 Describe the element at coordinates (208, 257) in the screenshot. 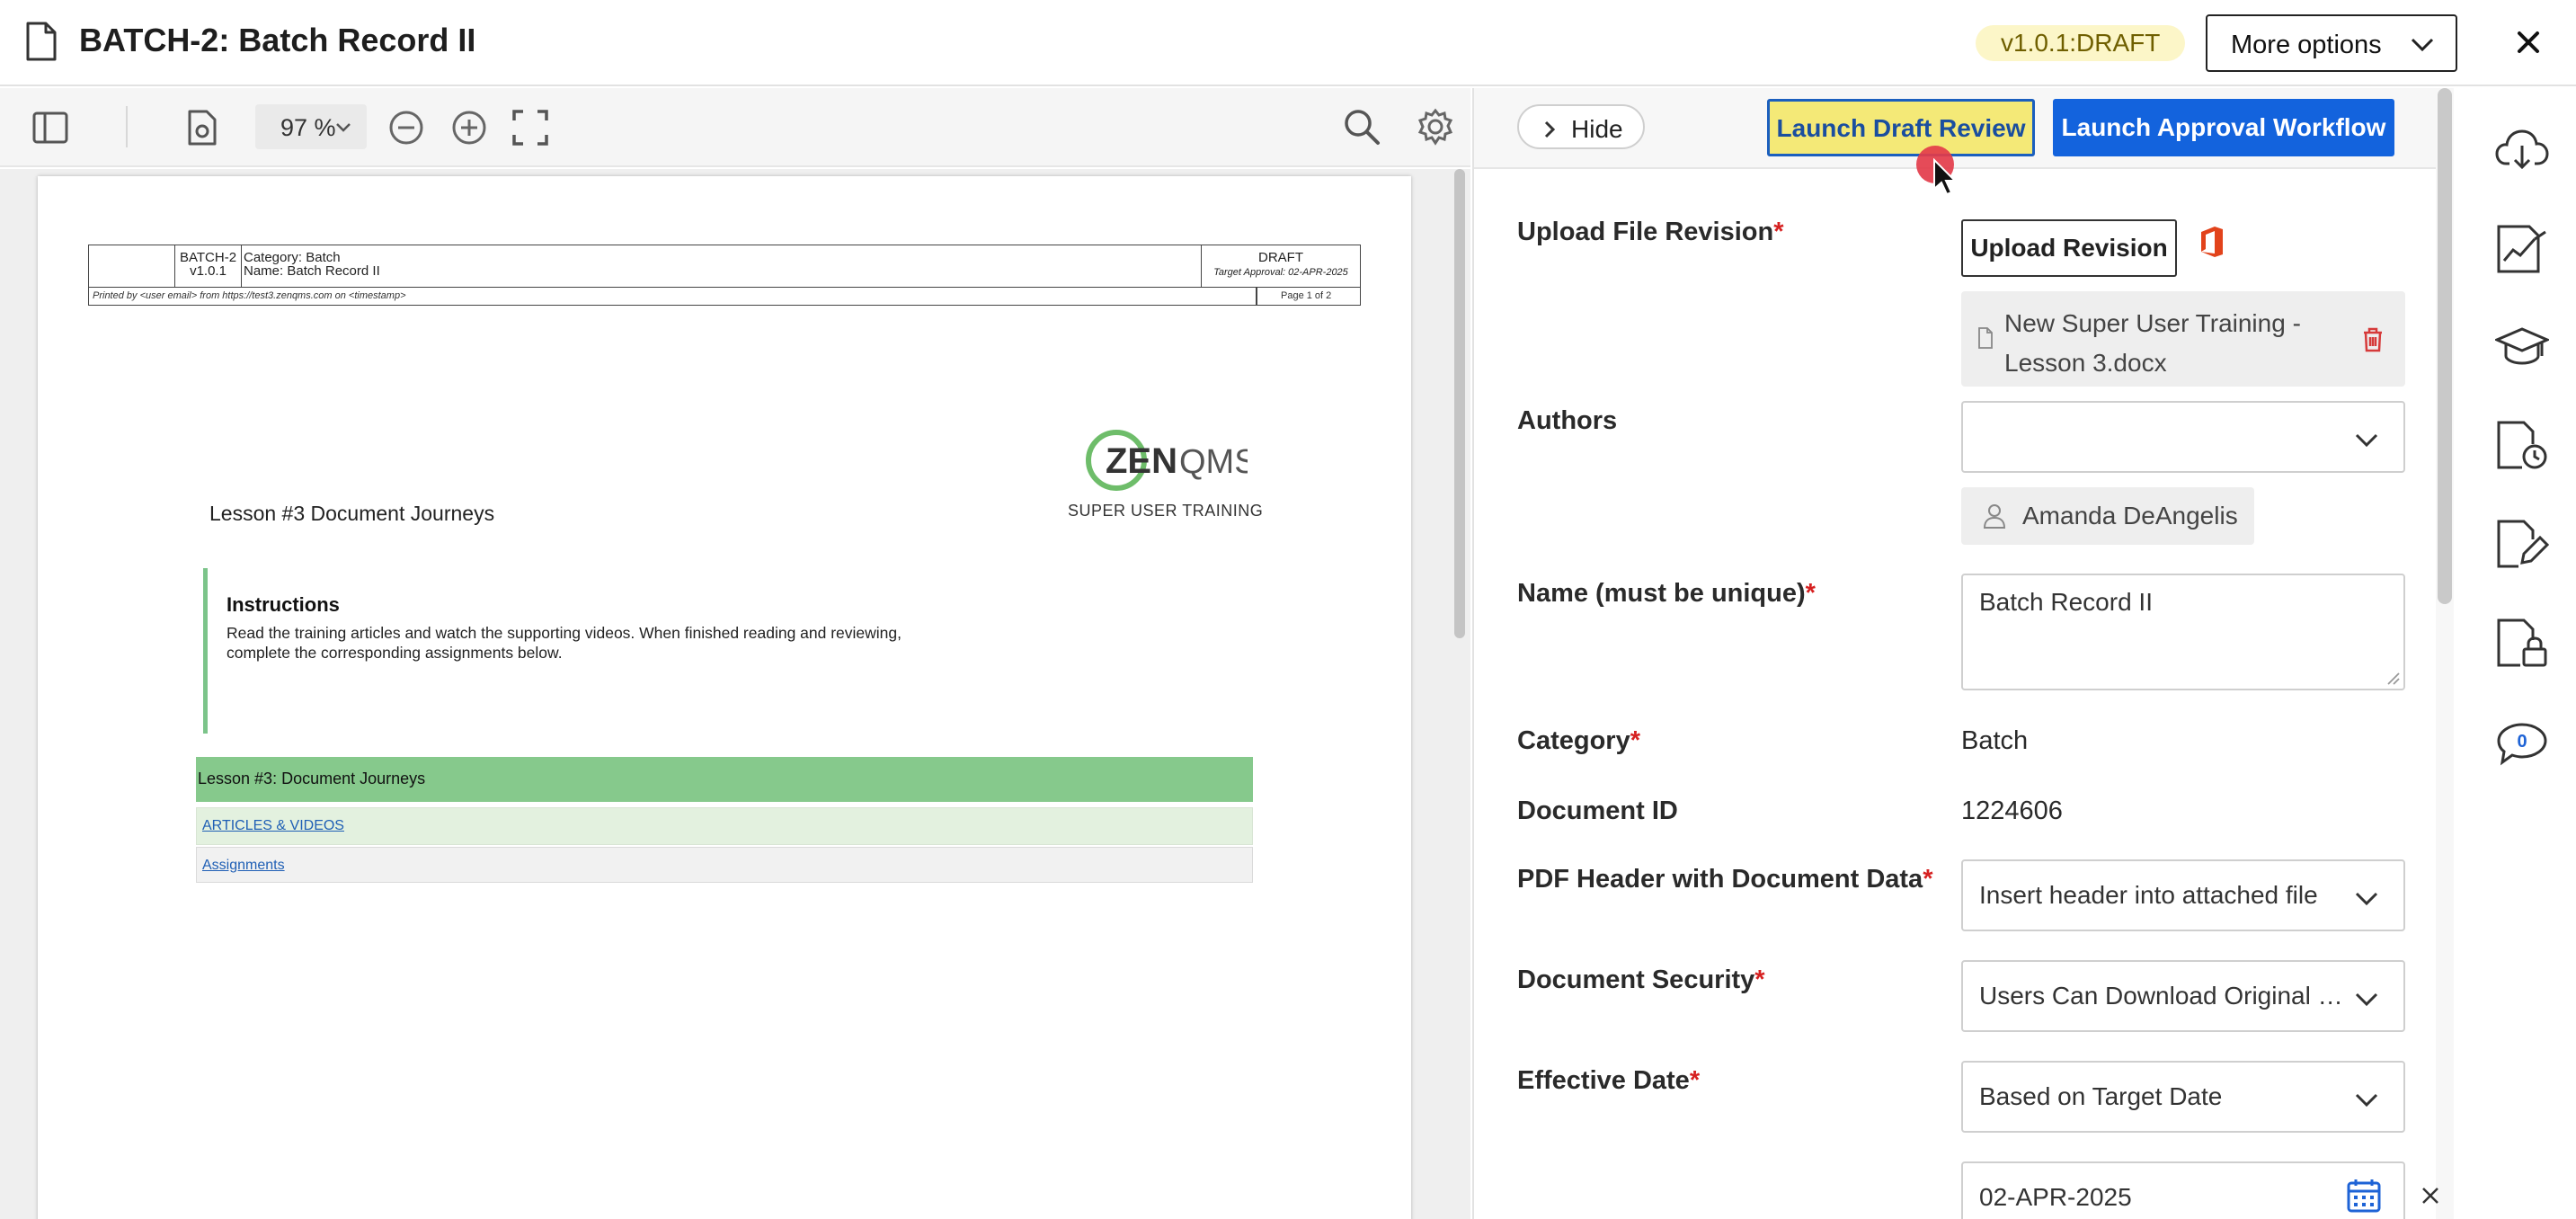

I see `pdf-header-doc-id: BATCH-2` at that location.